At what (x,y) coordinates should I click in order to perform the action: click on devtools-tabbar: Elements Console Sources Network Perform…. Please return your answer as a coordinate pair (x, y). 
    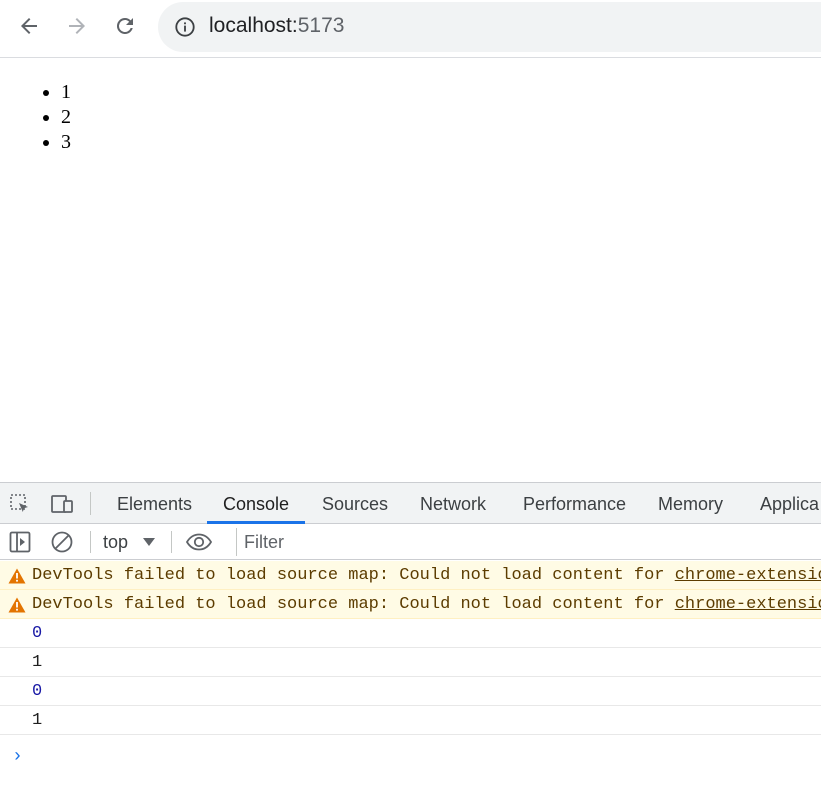
    Looking at the image, I should click on (410, 503).